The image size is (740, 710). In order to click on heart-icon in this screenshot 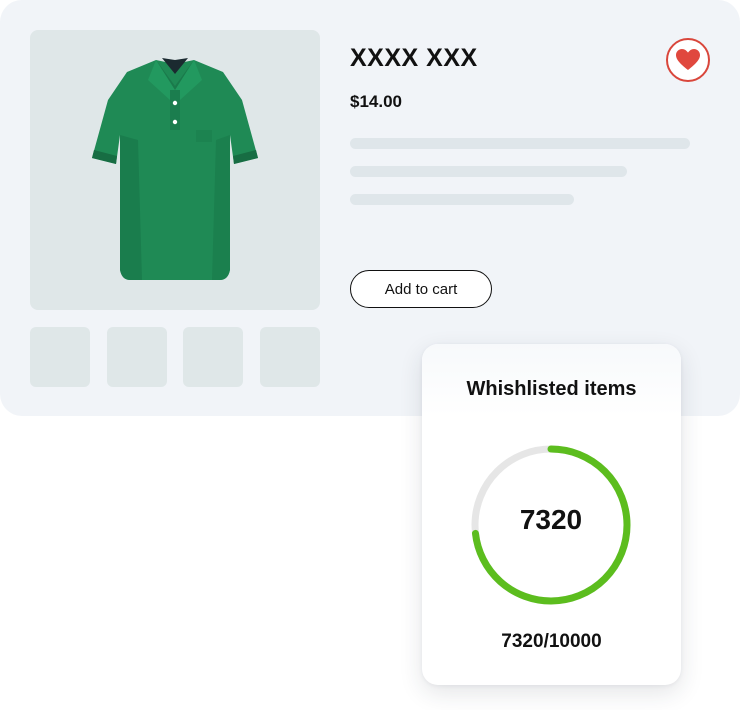, I will do `click(688, 59)`.